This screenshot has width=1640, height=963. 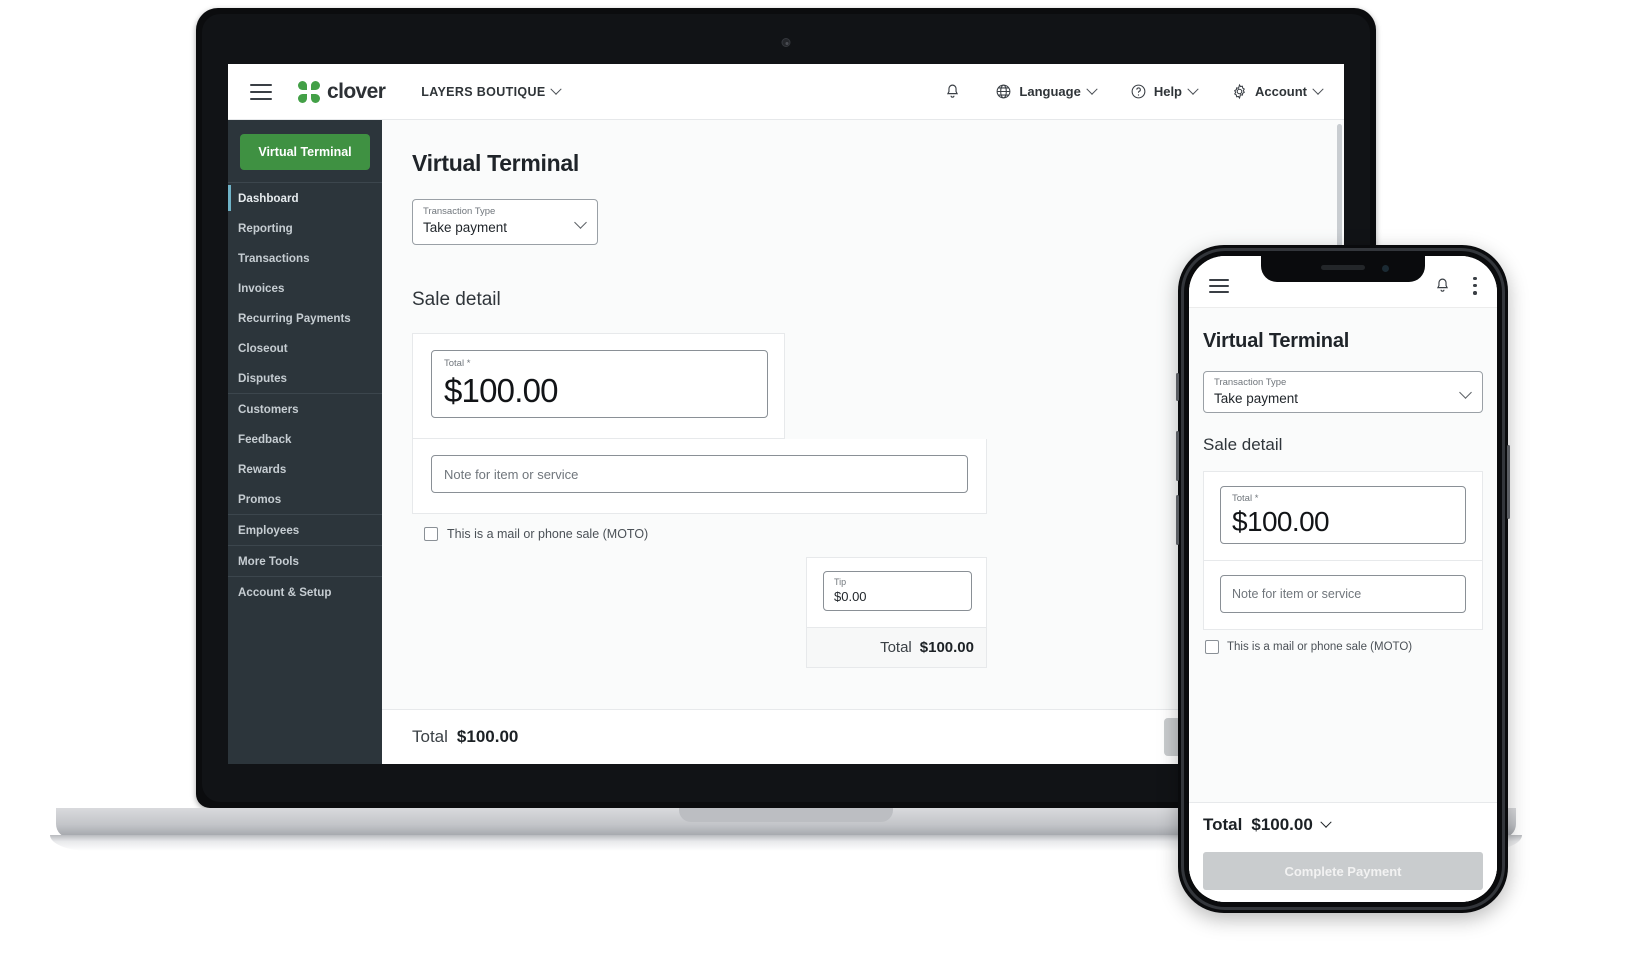 I want to click on phone-moto-checkbox, so click(x=1212, y=647).